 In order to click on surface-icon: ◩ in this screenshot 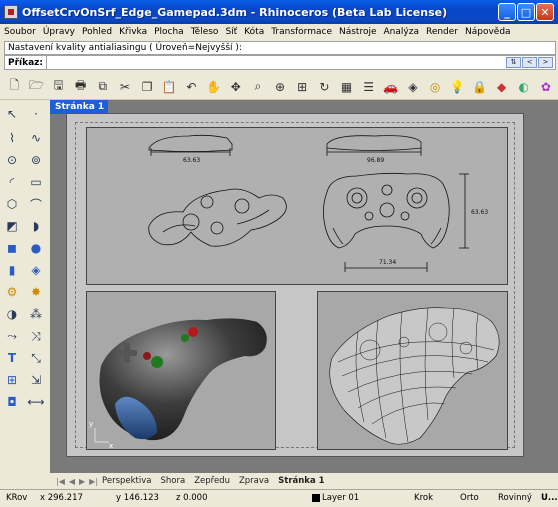, I will do `click(12, 226)`.